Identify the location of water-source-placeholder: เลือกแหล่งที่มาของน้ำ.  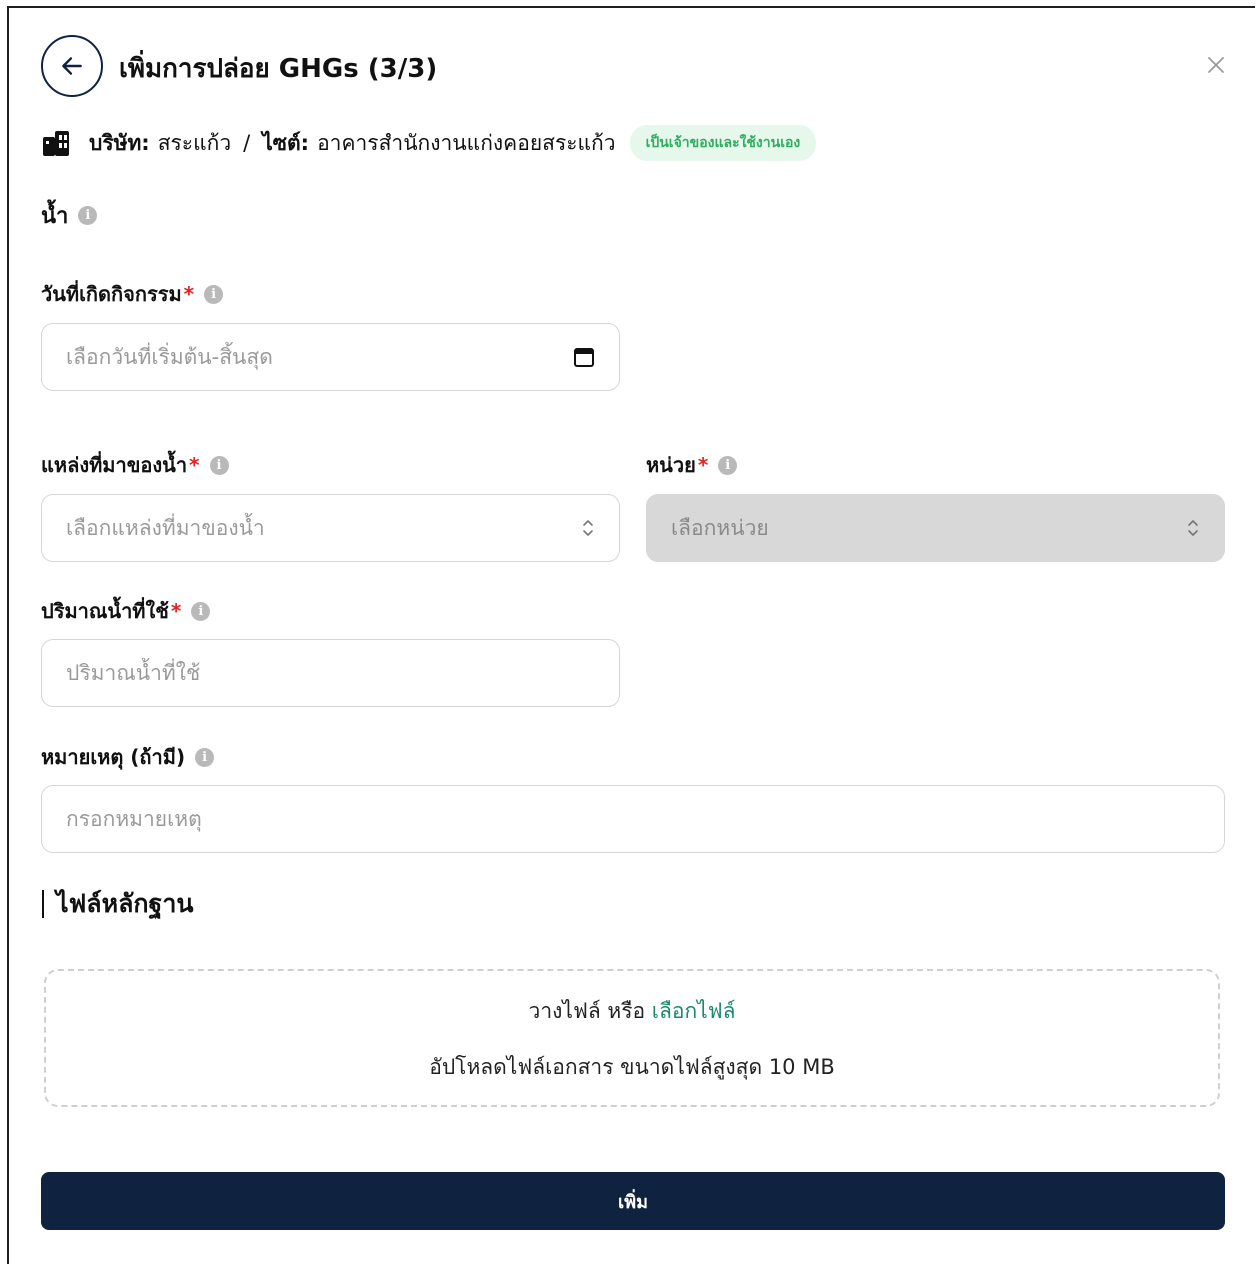
(165, 527).